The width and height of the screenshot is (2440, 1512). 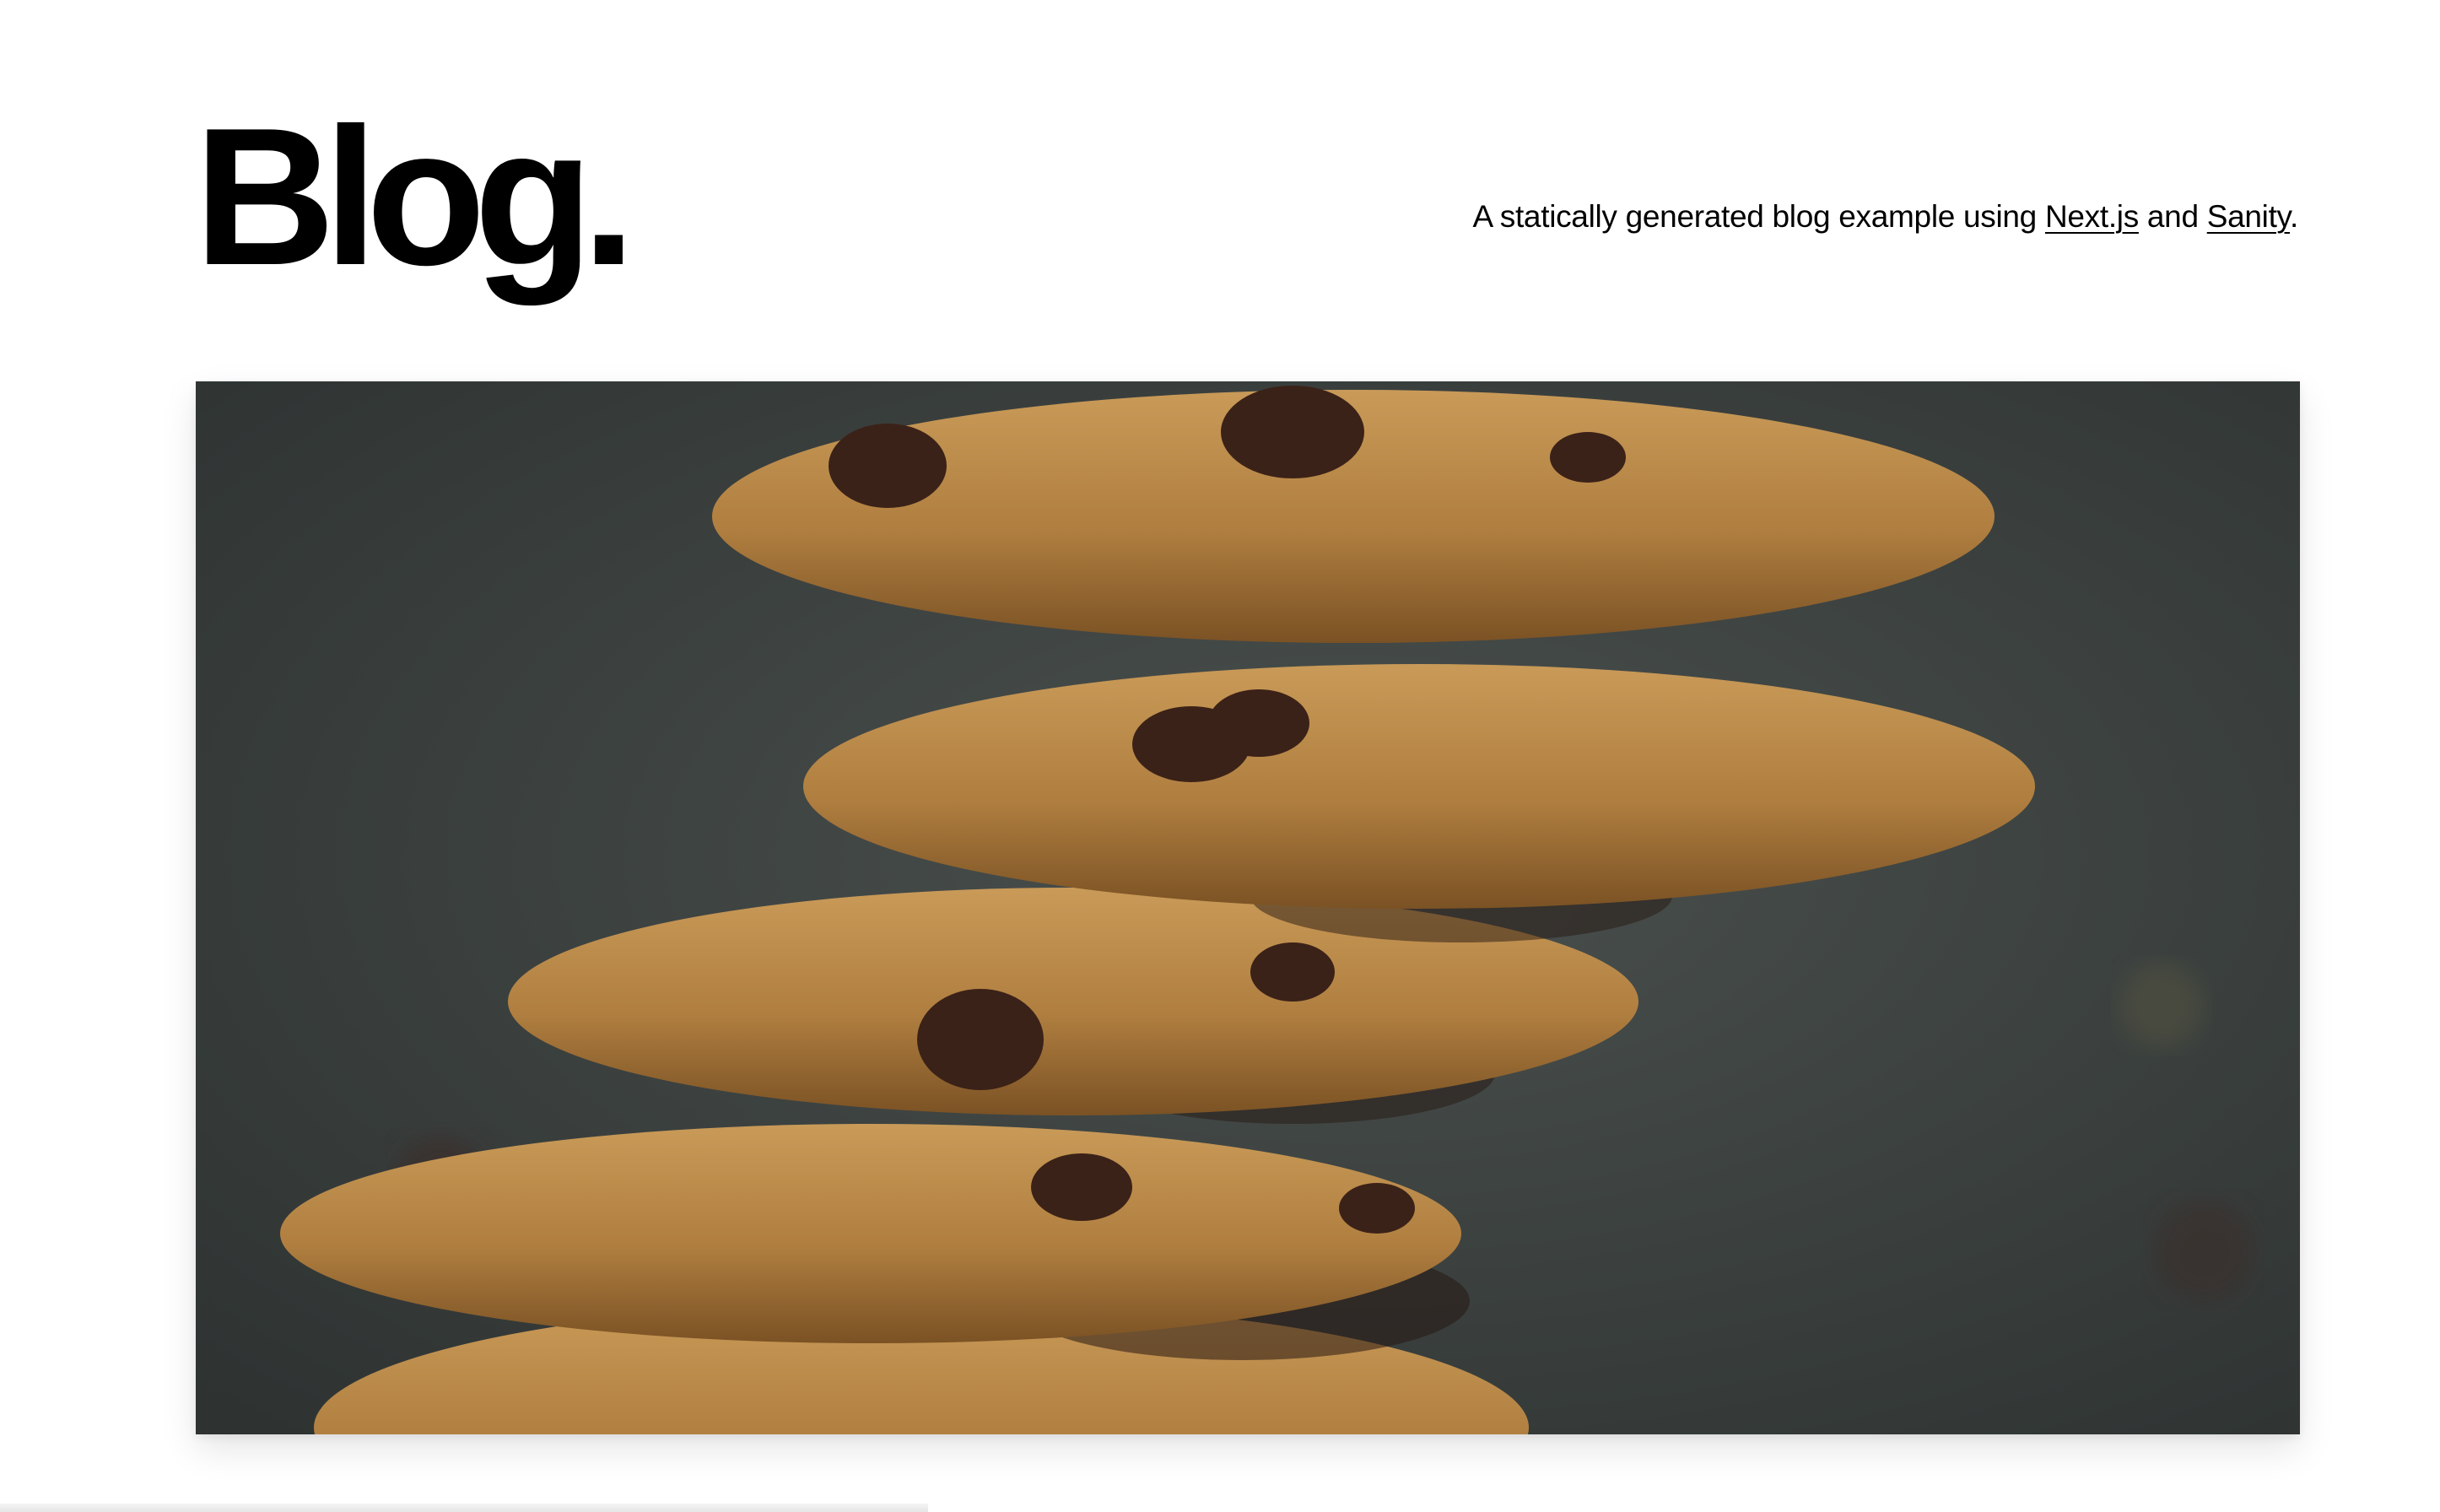 What do you see at coordinates (2092, 216) in the screenshot?
I see `nextjs-link: Next.js` at bounding box center [2092, 216].